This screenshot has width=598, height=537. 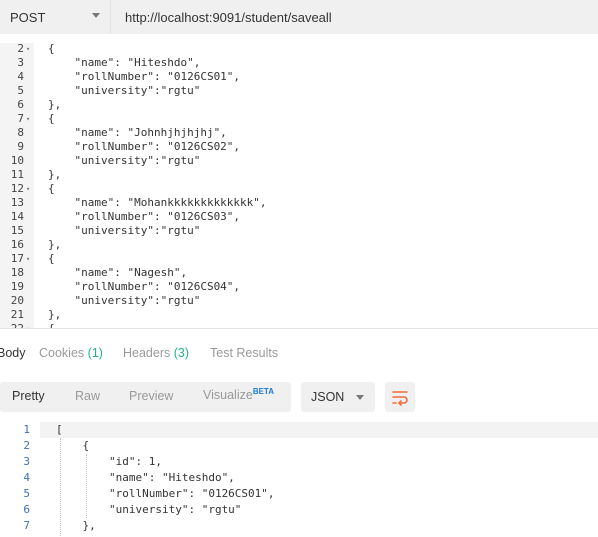 I want to click on editor-line-number: 12, so click(x=17, y=188).